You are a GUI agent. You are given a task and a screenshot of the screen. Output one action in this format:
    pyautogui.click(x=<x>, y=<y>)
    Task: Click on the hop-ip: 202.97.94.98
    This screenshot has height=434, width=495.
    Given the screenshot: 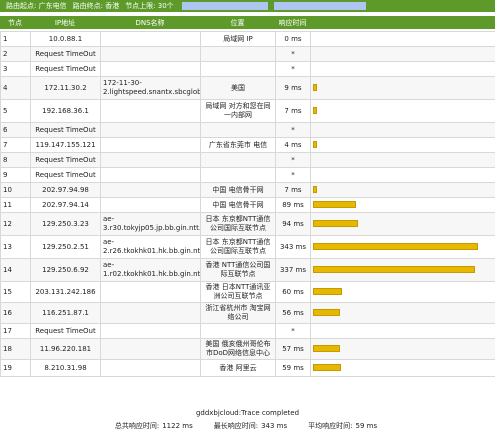 What is the action you would take?
    pyautogui.click(x=65, y=190)
    